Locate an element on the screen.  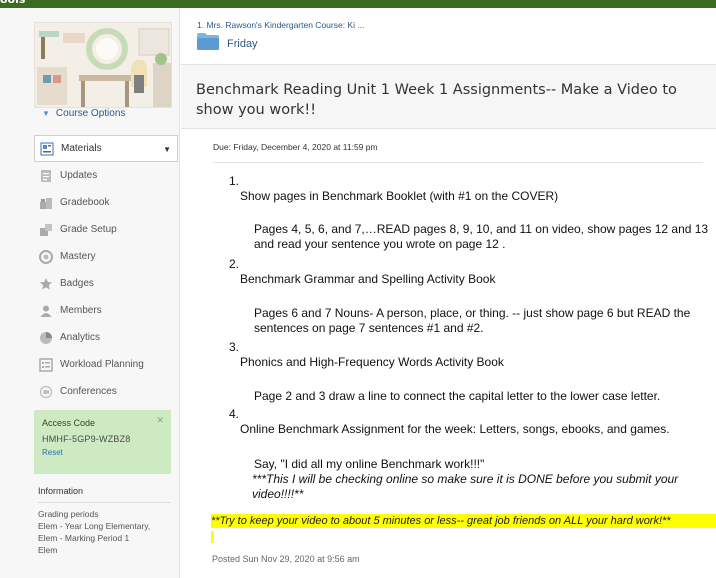
sidebar-item-badges: Badges is located at coordinates (106, 283).